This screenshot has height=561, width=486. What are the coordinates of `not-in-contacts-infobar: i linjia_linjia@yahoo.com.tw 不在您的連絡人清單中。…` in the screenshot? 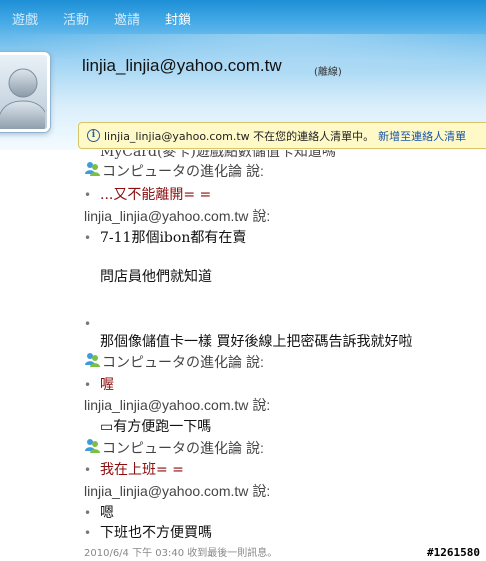 It's located at (282, 135).